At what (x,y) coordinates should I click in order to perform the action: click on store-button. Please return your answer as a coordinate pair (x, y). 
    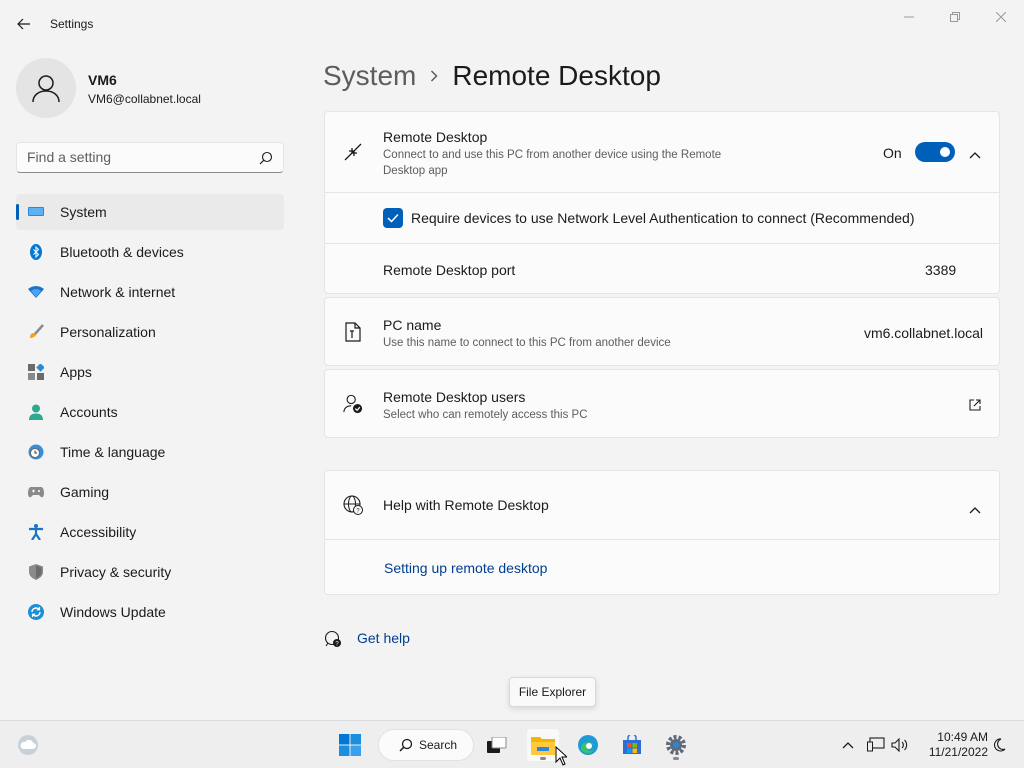
    Looking at the image, I should click on (632, 745).